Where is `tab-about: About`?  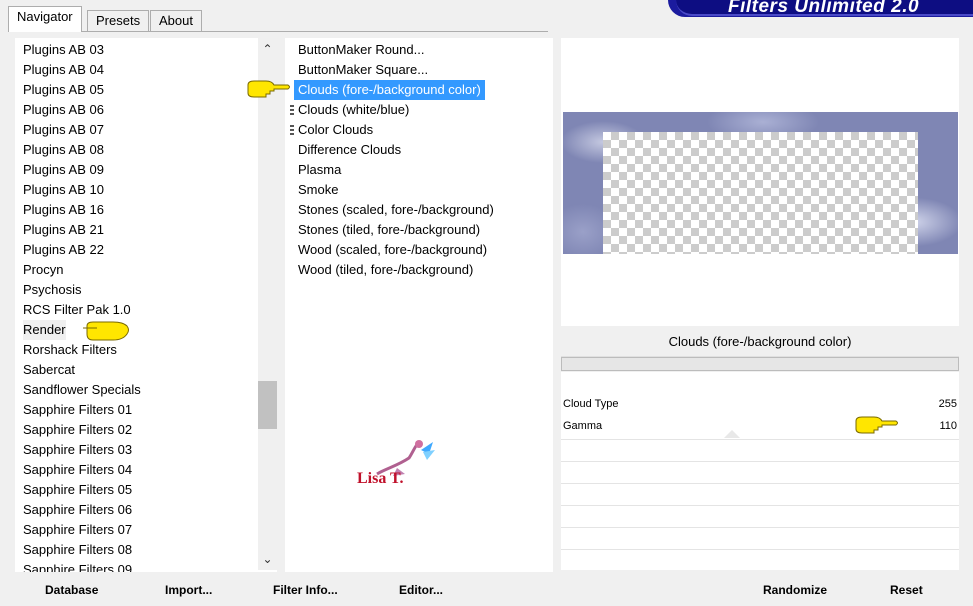 tab-about: About is located at coordinates (176, 20).